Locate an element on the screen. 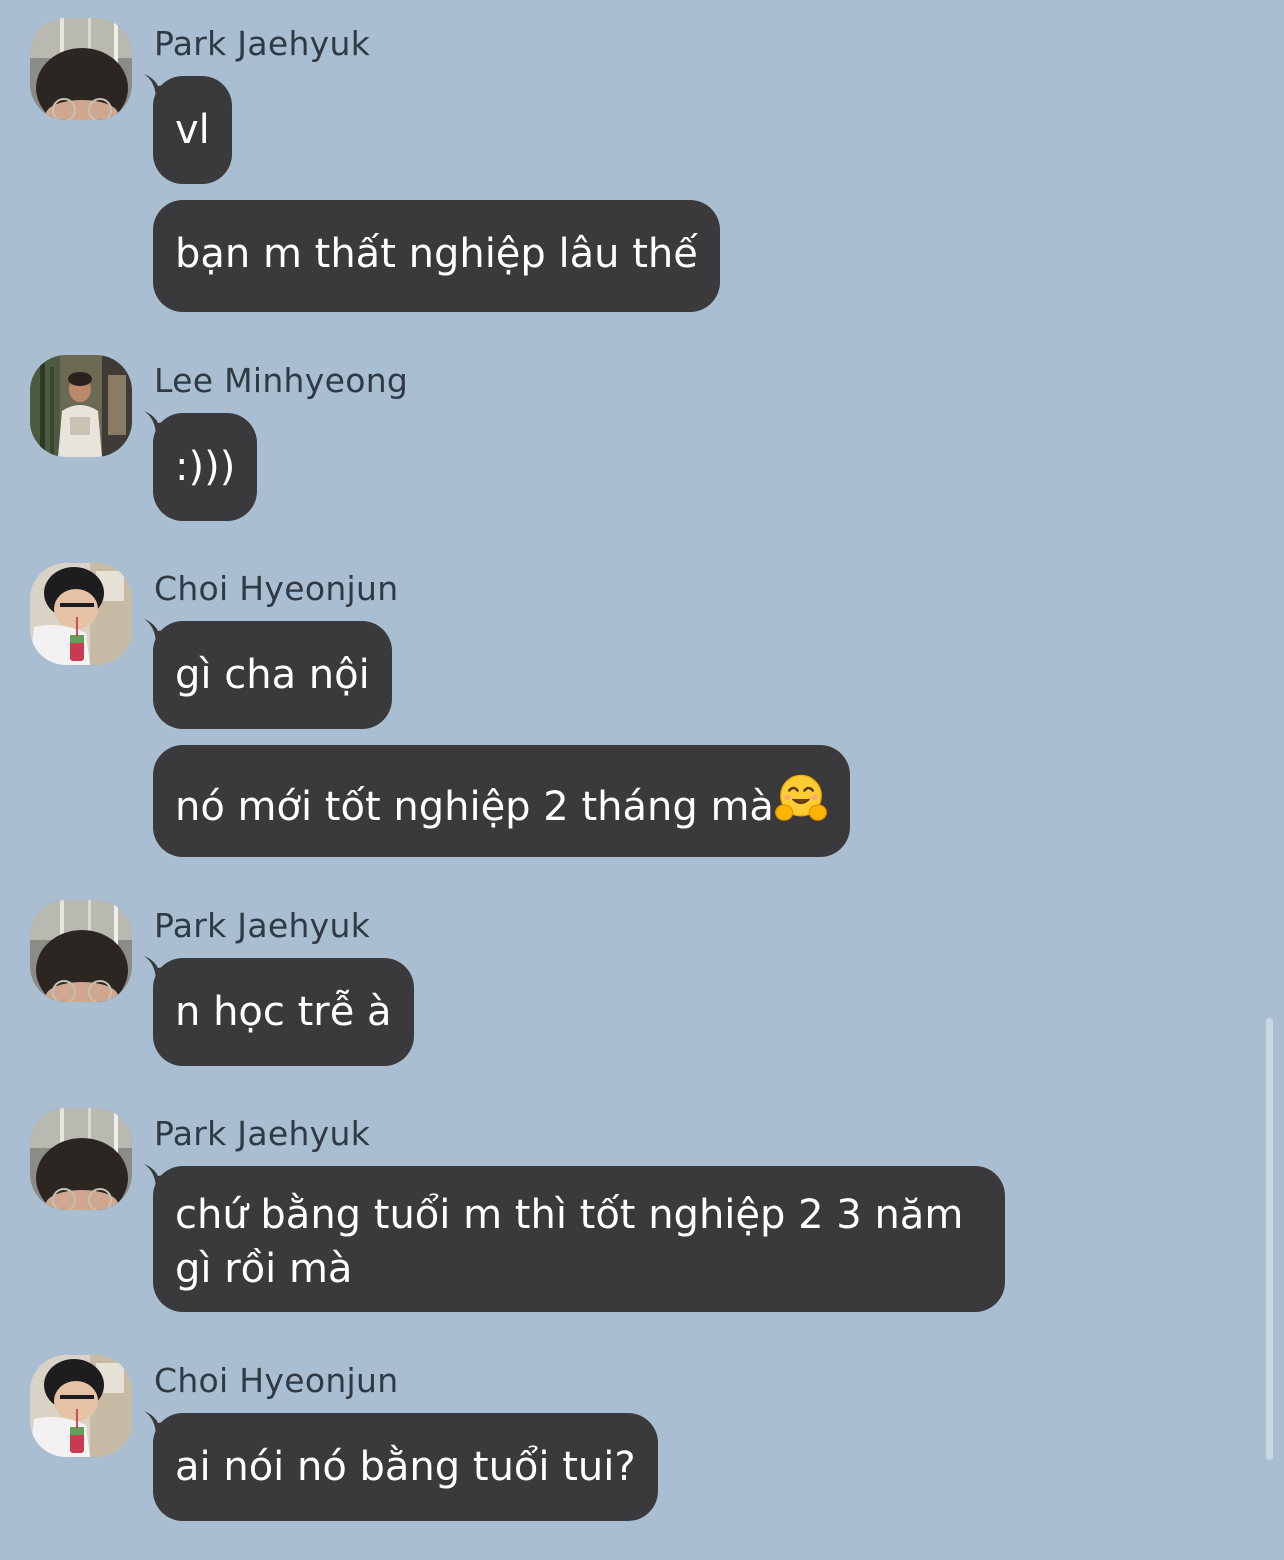  avatar-lee-minhyeong is located at coordinates (81, 406).